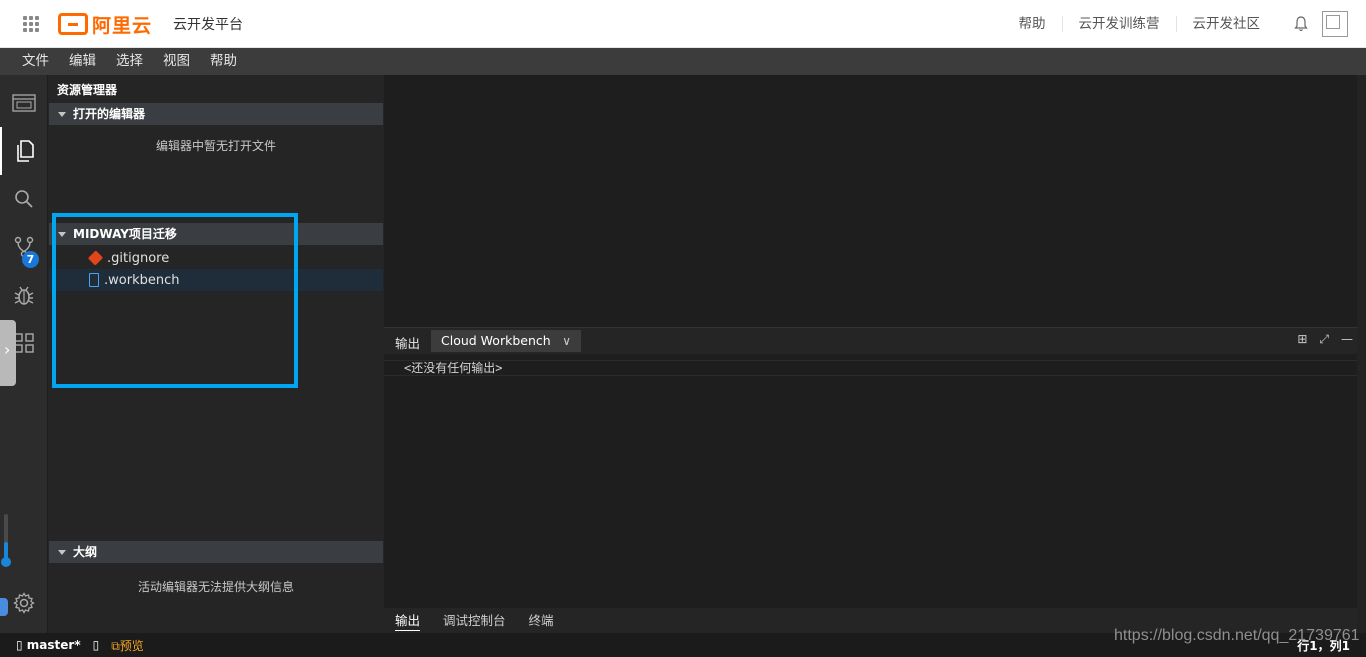 Image resolution: width=1366 pixels, height=657 pixels. What do you see at coordinates (1361, 354) in the screenshot?
I see `right-scrollbar` at bounding box center [1361, 354].